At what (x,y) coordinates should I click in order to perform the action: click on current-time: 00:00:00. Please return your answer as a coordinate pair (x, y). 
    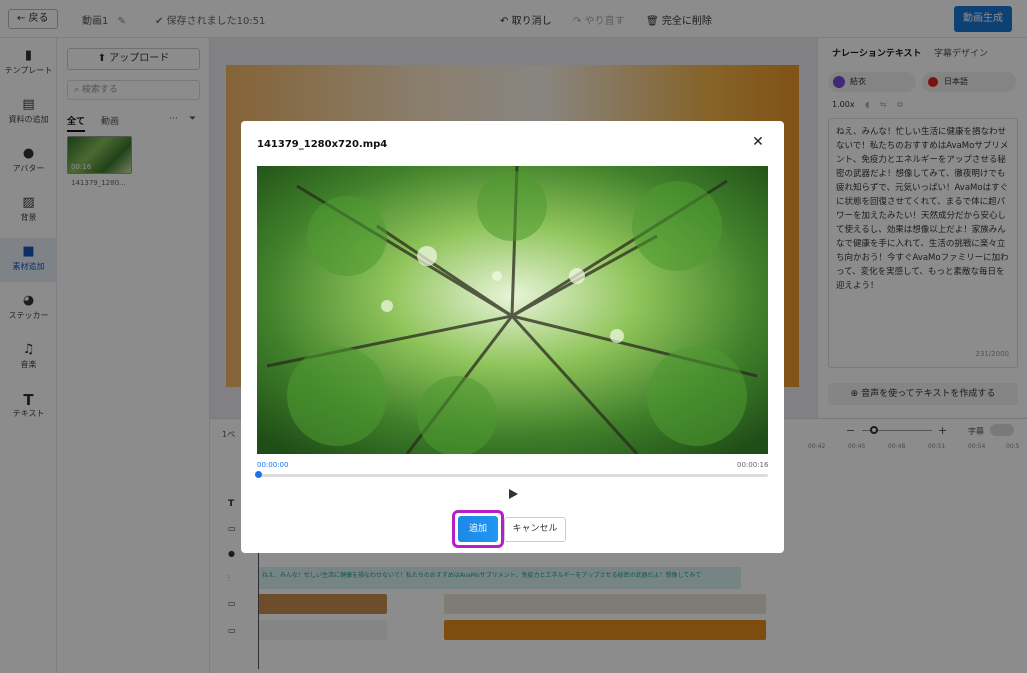
    Looking at the image, I should click on (273, 465).